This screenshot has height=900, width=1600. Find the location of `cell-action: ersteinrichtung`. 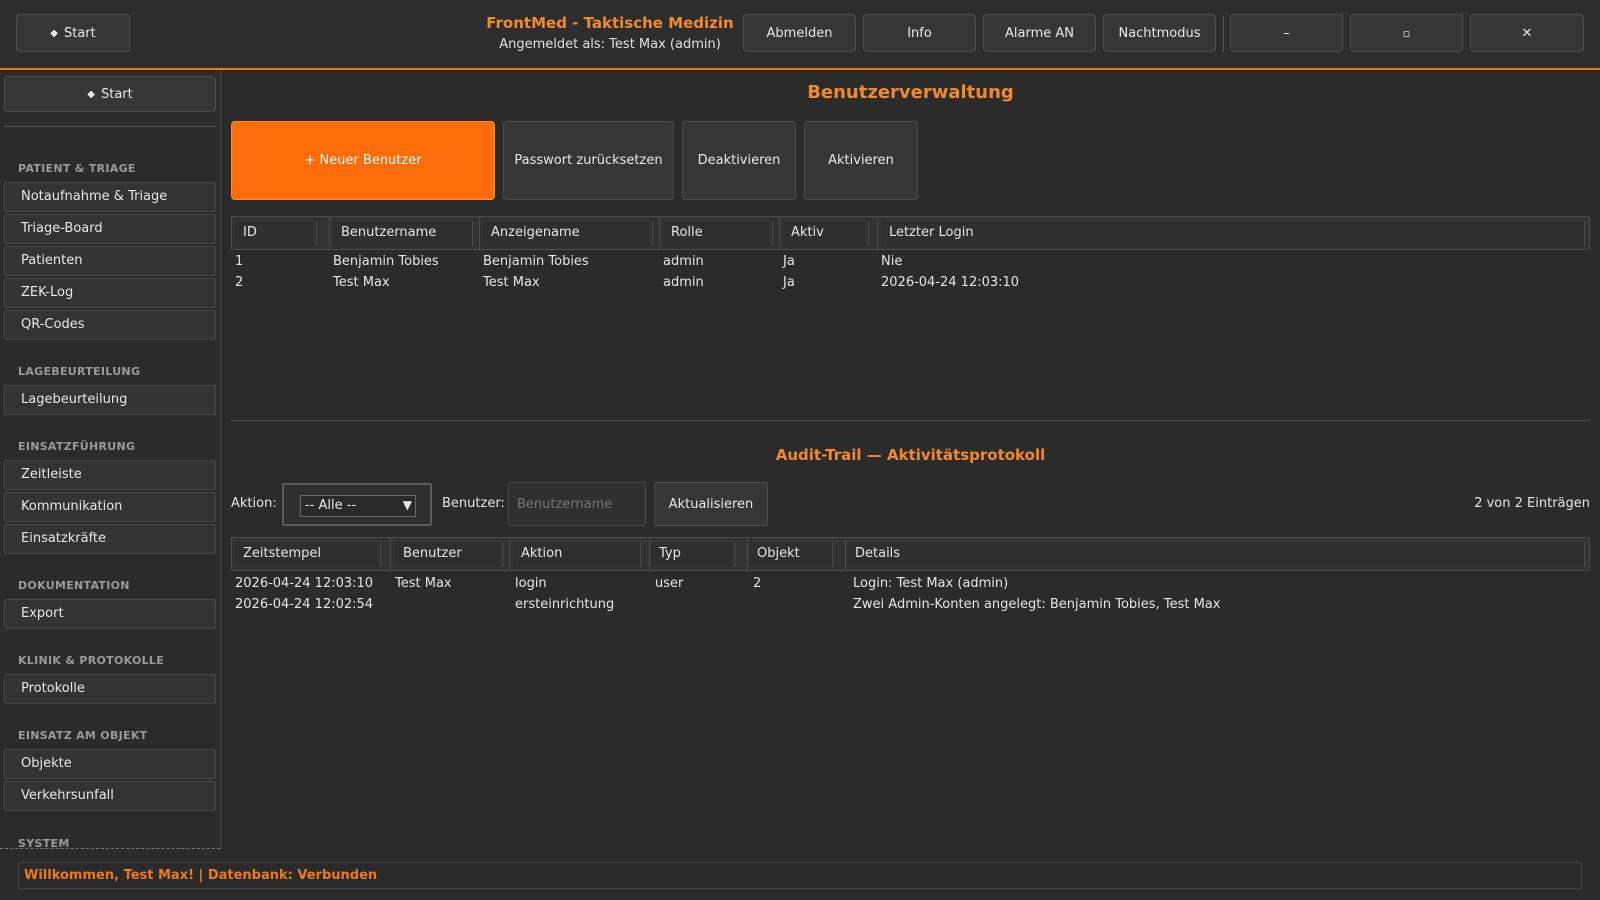

cell-action: ersteinrichtung is located at coordinates (565, 604).